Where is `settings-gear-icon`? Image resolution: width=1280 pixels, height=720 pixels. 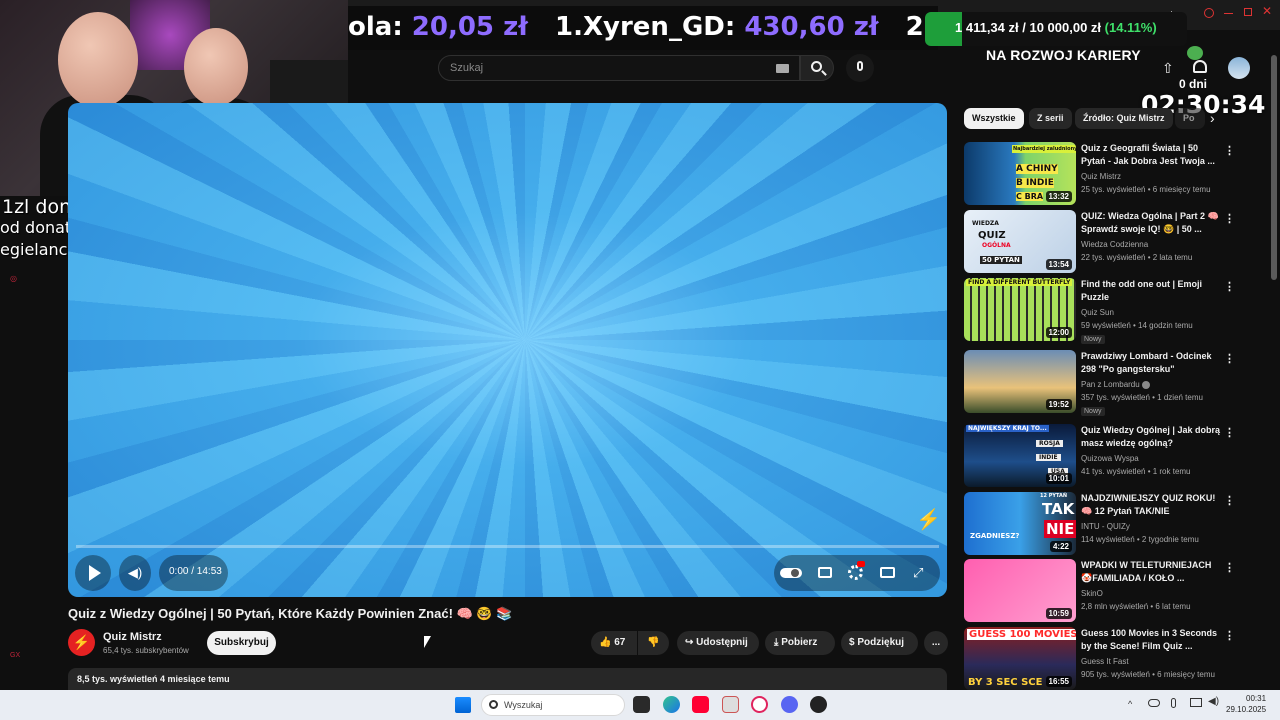
settings-gear-icon is located at coordinates (855, 572).